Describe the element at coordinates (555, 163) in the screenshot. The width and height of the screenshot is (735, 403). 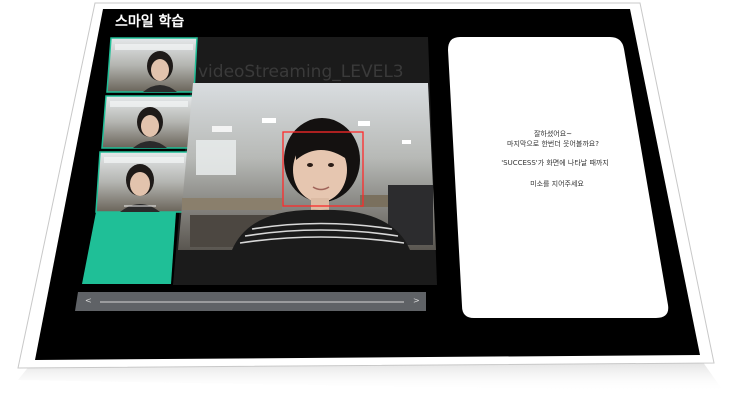
I see `instruction-line-3: 'SUCCESS'가 화면에 나타날 때까지` at that location.